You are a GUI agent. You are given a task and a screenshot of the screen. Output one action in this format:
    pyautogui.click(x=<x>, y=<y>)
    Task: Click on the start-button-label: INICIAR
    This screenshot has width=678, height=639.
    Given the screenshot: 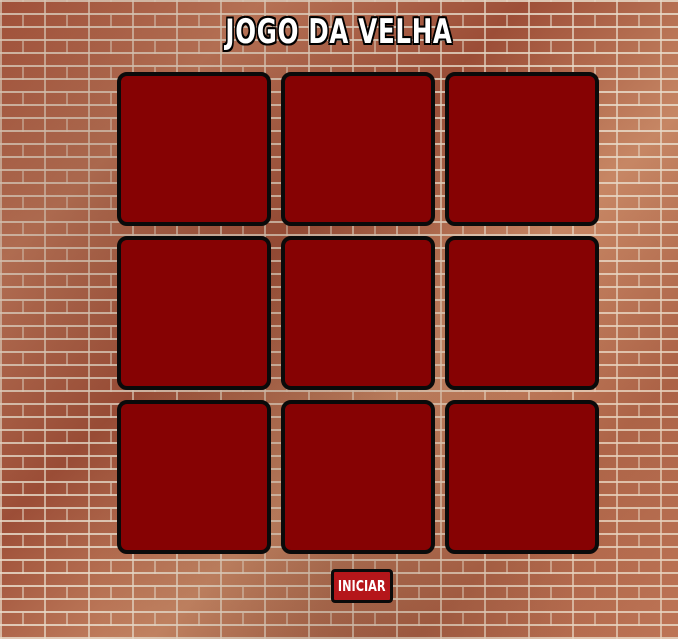 What is the action you would take?
    pyautogui.click(x=362, y=586)
    